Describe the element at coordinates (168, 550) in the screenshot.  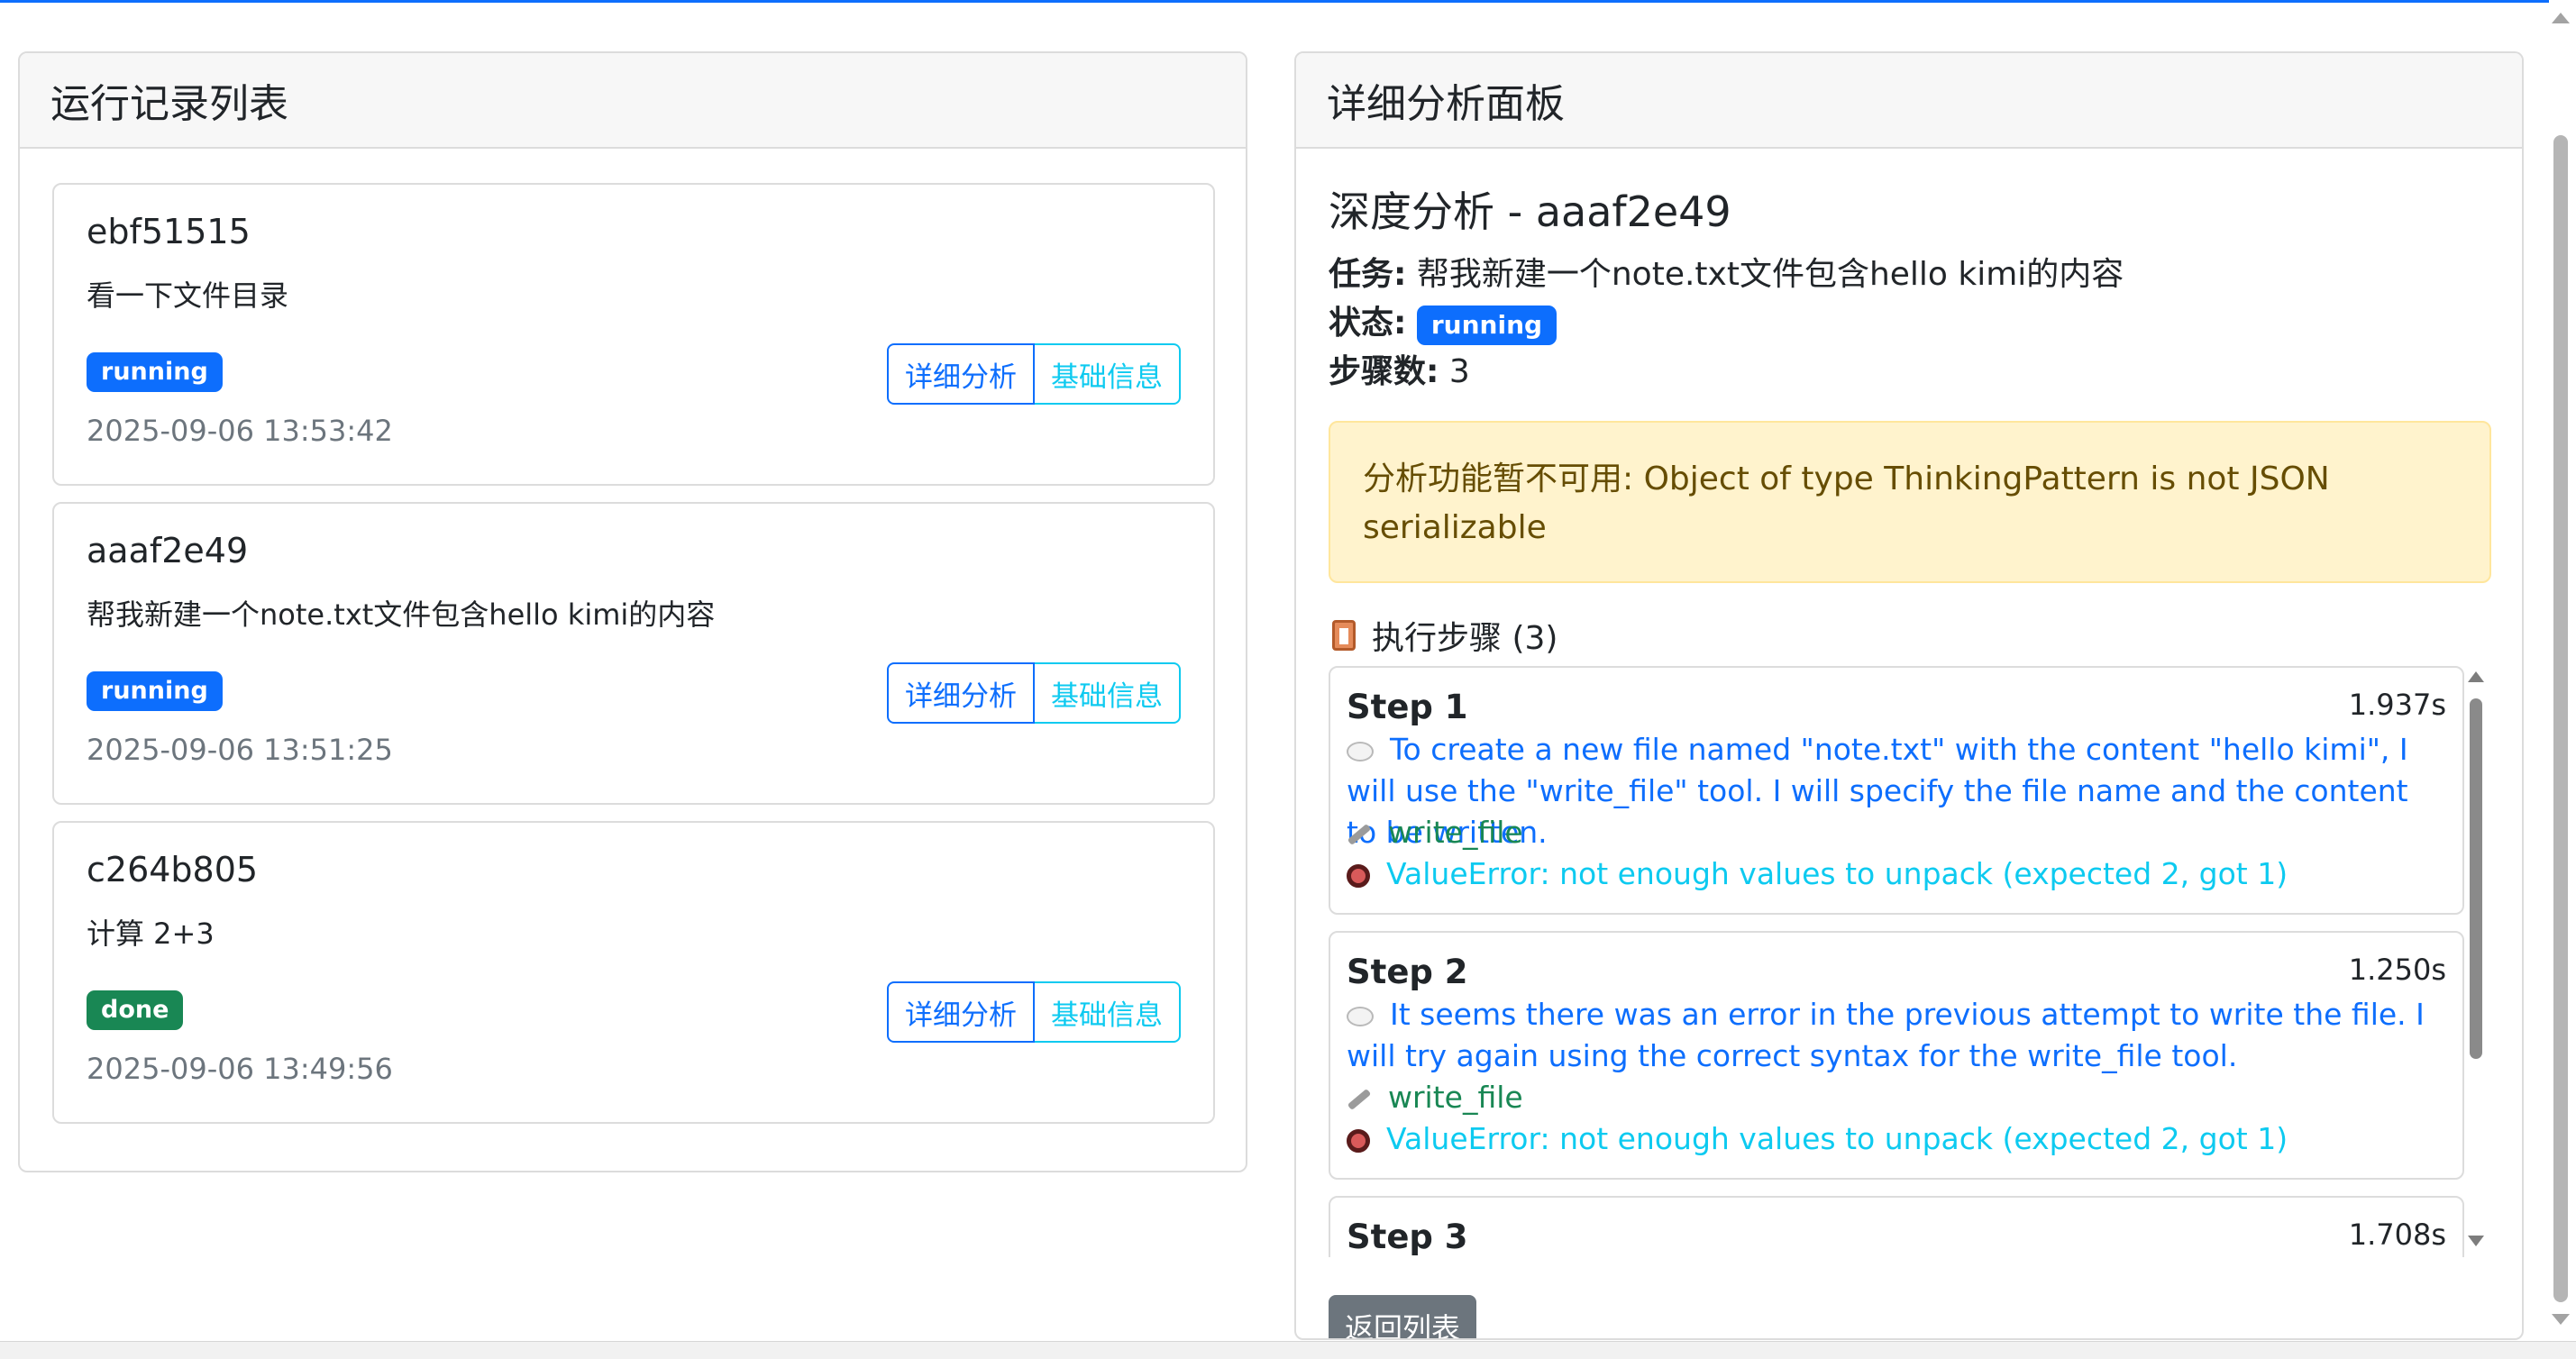
I see `run-id: aaaf2e49` at that location.